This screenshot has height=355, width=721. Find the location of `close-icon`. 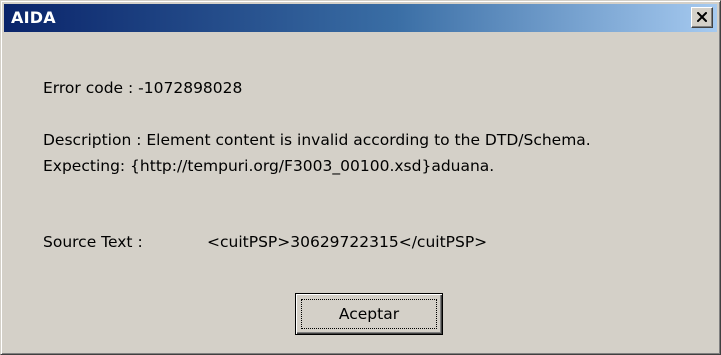

close-icon is located at coordinates (702, 17).